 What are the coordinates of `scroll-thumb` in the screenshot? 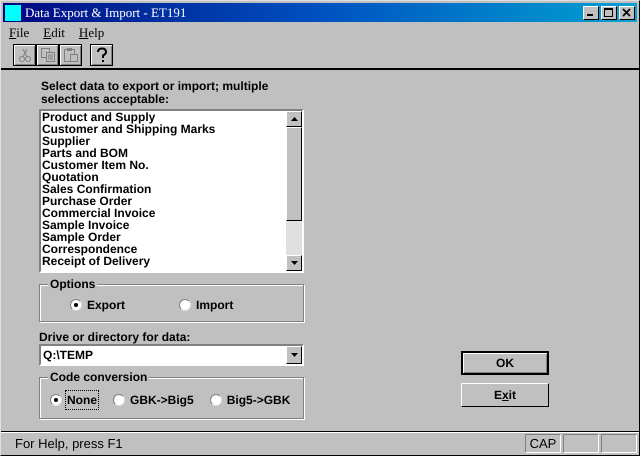 It's located at (294, 174).